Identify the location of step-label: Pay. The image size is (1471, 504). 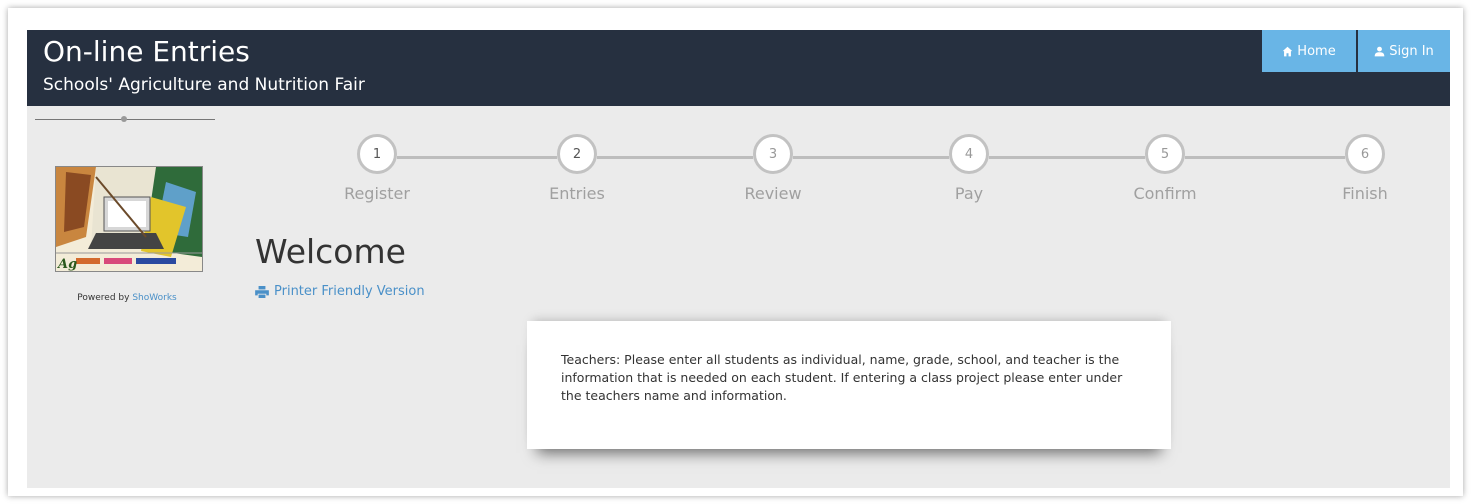
(969, 193).